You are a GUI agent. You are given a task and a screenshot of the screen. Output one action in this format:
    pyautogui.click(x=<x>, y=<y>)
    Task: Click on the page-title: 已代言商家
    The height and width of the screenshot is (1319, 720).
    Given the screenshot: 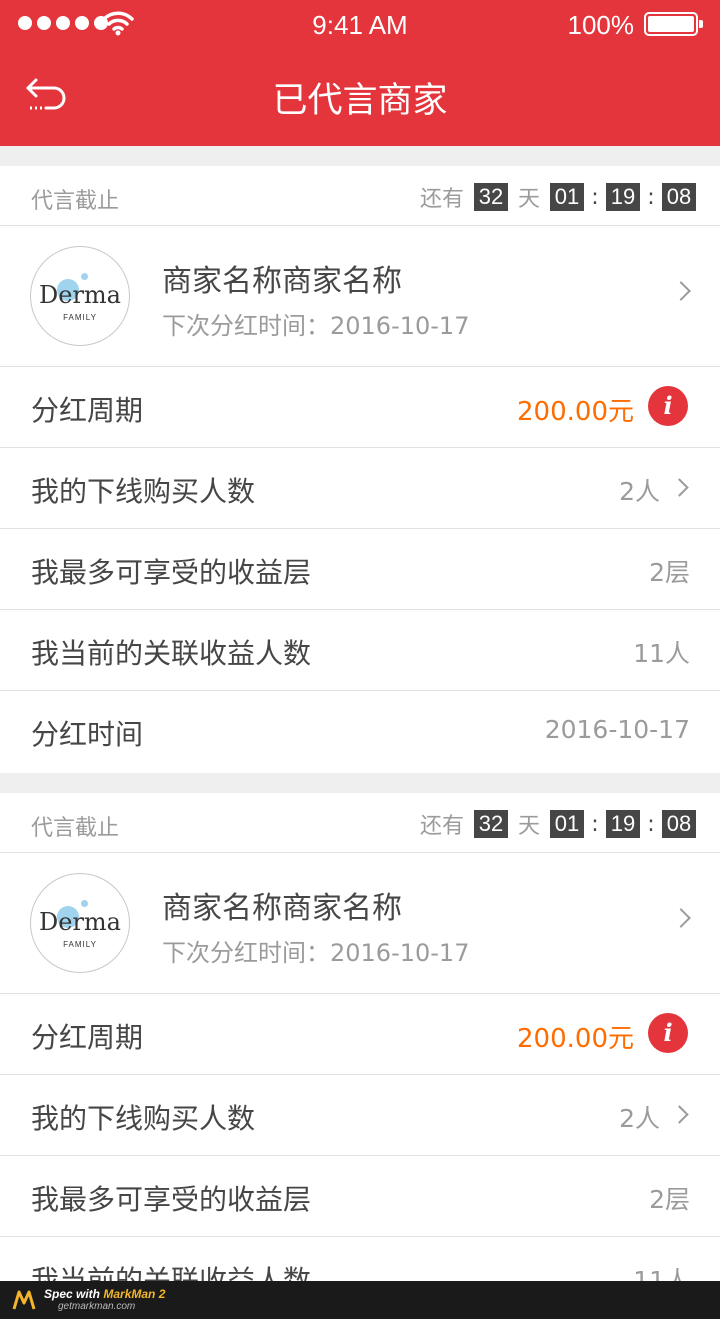 What is the action you would take?
    pyautogui.click(x=360, y=101)
    